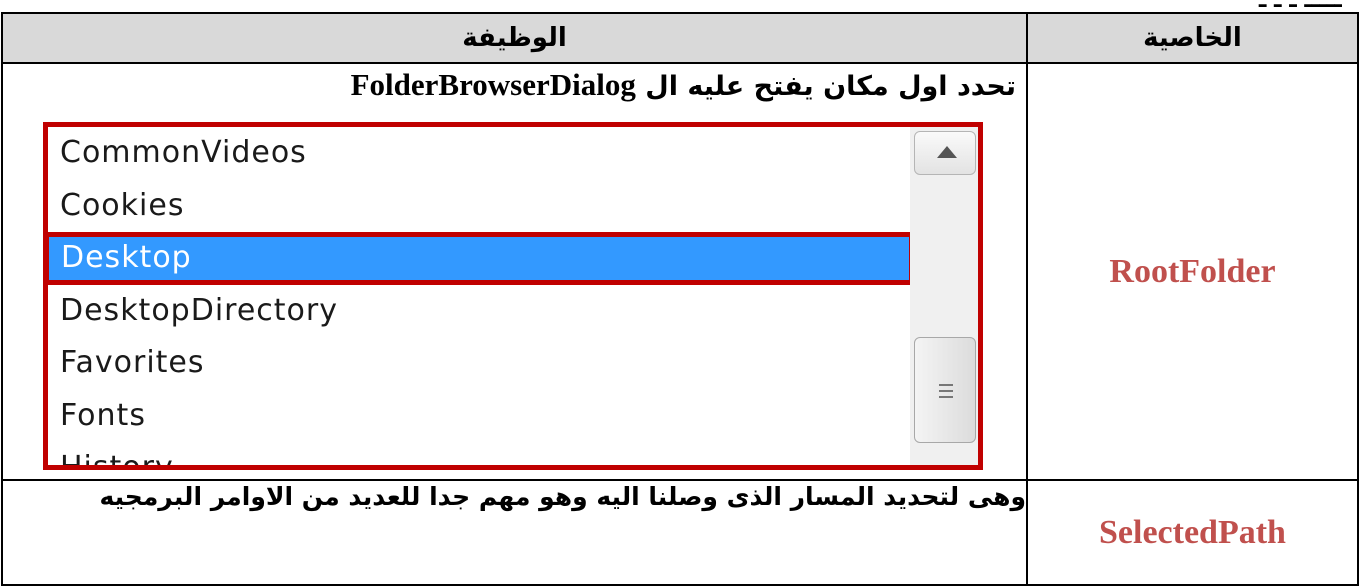 Image resolution: width=1360 pixels, height=586 pixels. Describe the element at coordinates (478, 453) in the screenshot. I see `list-item: History` at that location.